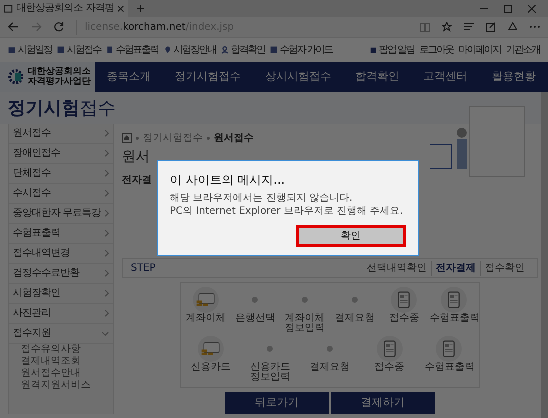  Describe the element at coordinates (261, 198) in the screenshot. I see `dialog-message: 해당 브라우저에서는 진행되지 않습니다.` at that location.